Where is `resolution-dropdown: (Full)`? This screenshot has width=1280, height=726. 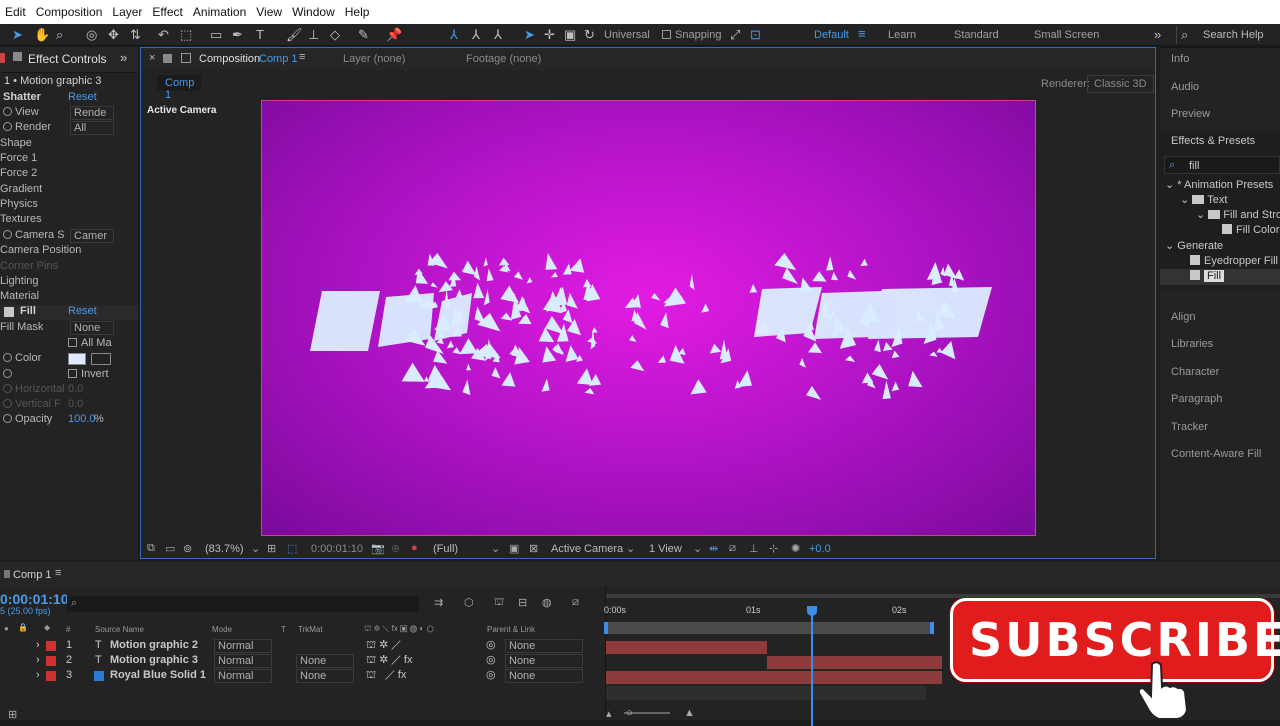
resolution-dropdown: (Full) is located at coordinates (445, 549).